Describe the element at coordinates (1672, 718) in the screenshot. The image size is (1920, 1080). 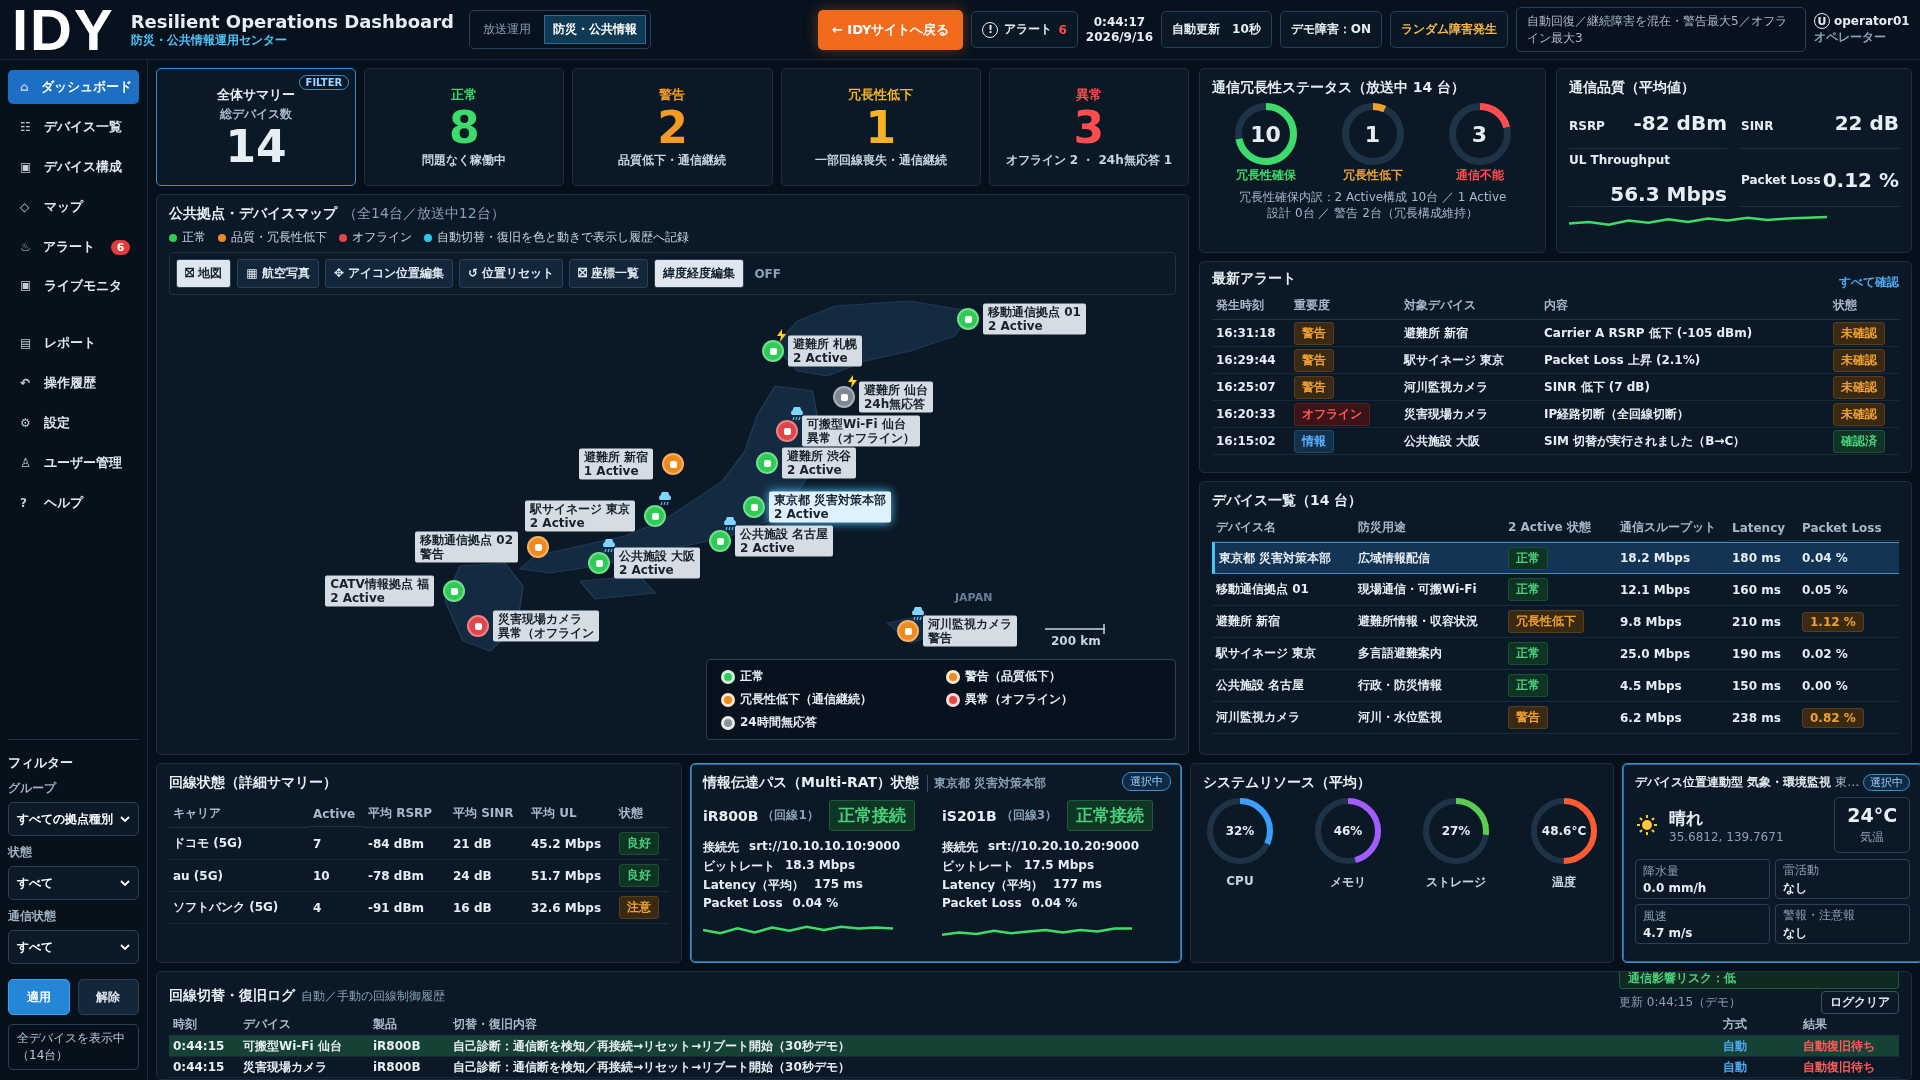
I see `table-cell: 6.2 Mbps` at that location.